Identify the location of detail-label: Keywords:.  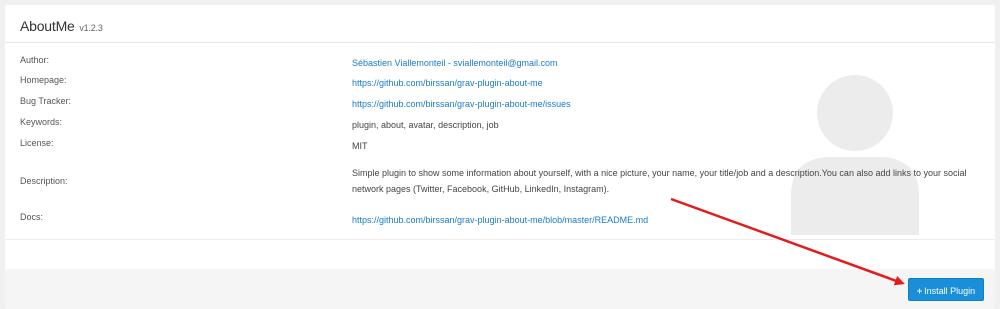
(41, 122).